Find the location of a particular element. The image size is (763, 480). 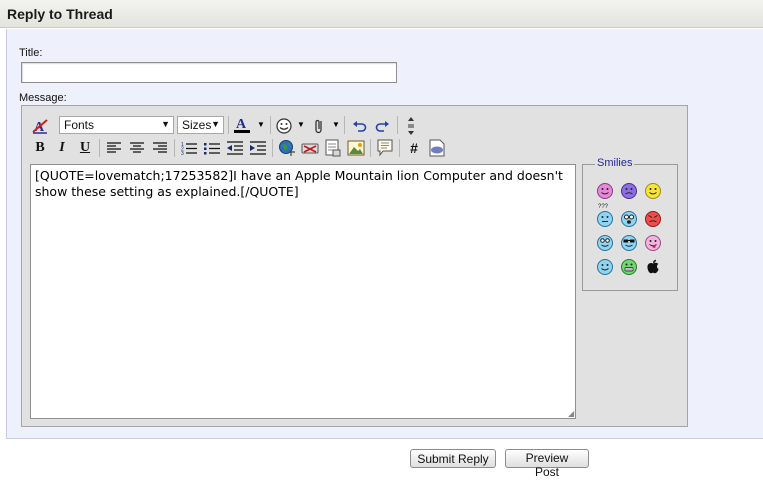

thread-header: Reply to Thread is located at coordinates (381, 14).